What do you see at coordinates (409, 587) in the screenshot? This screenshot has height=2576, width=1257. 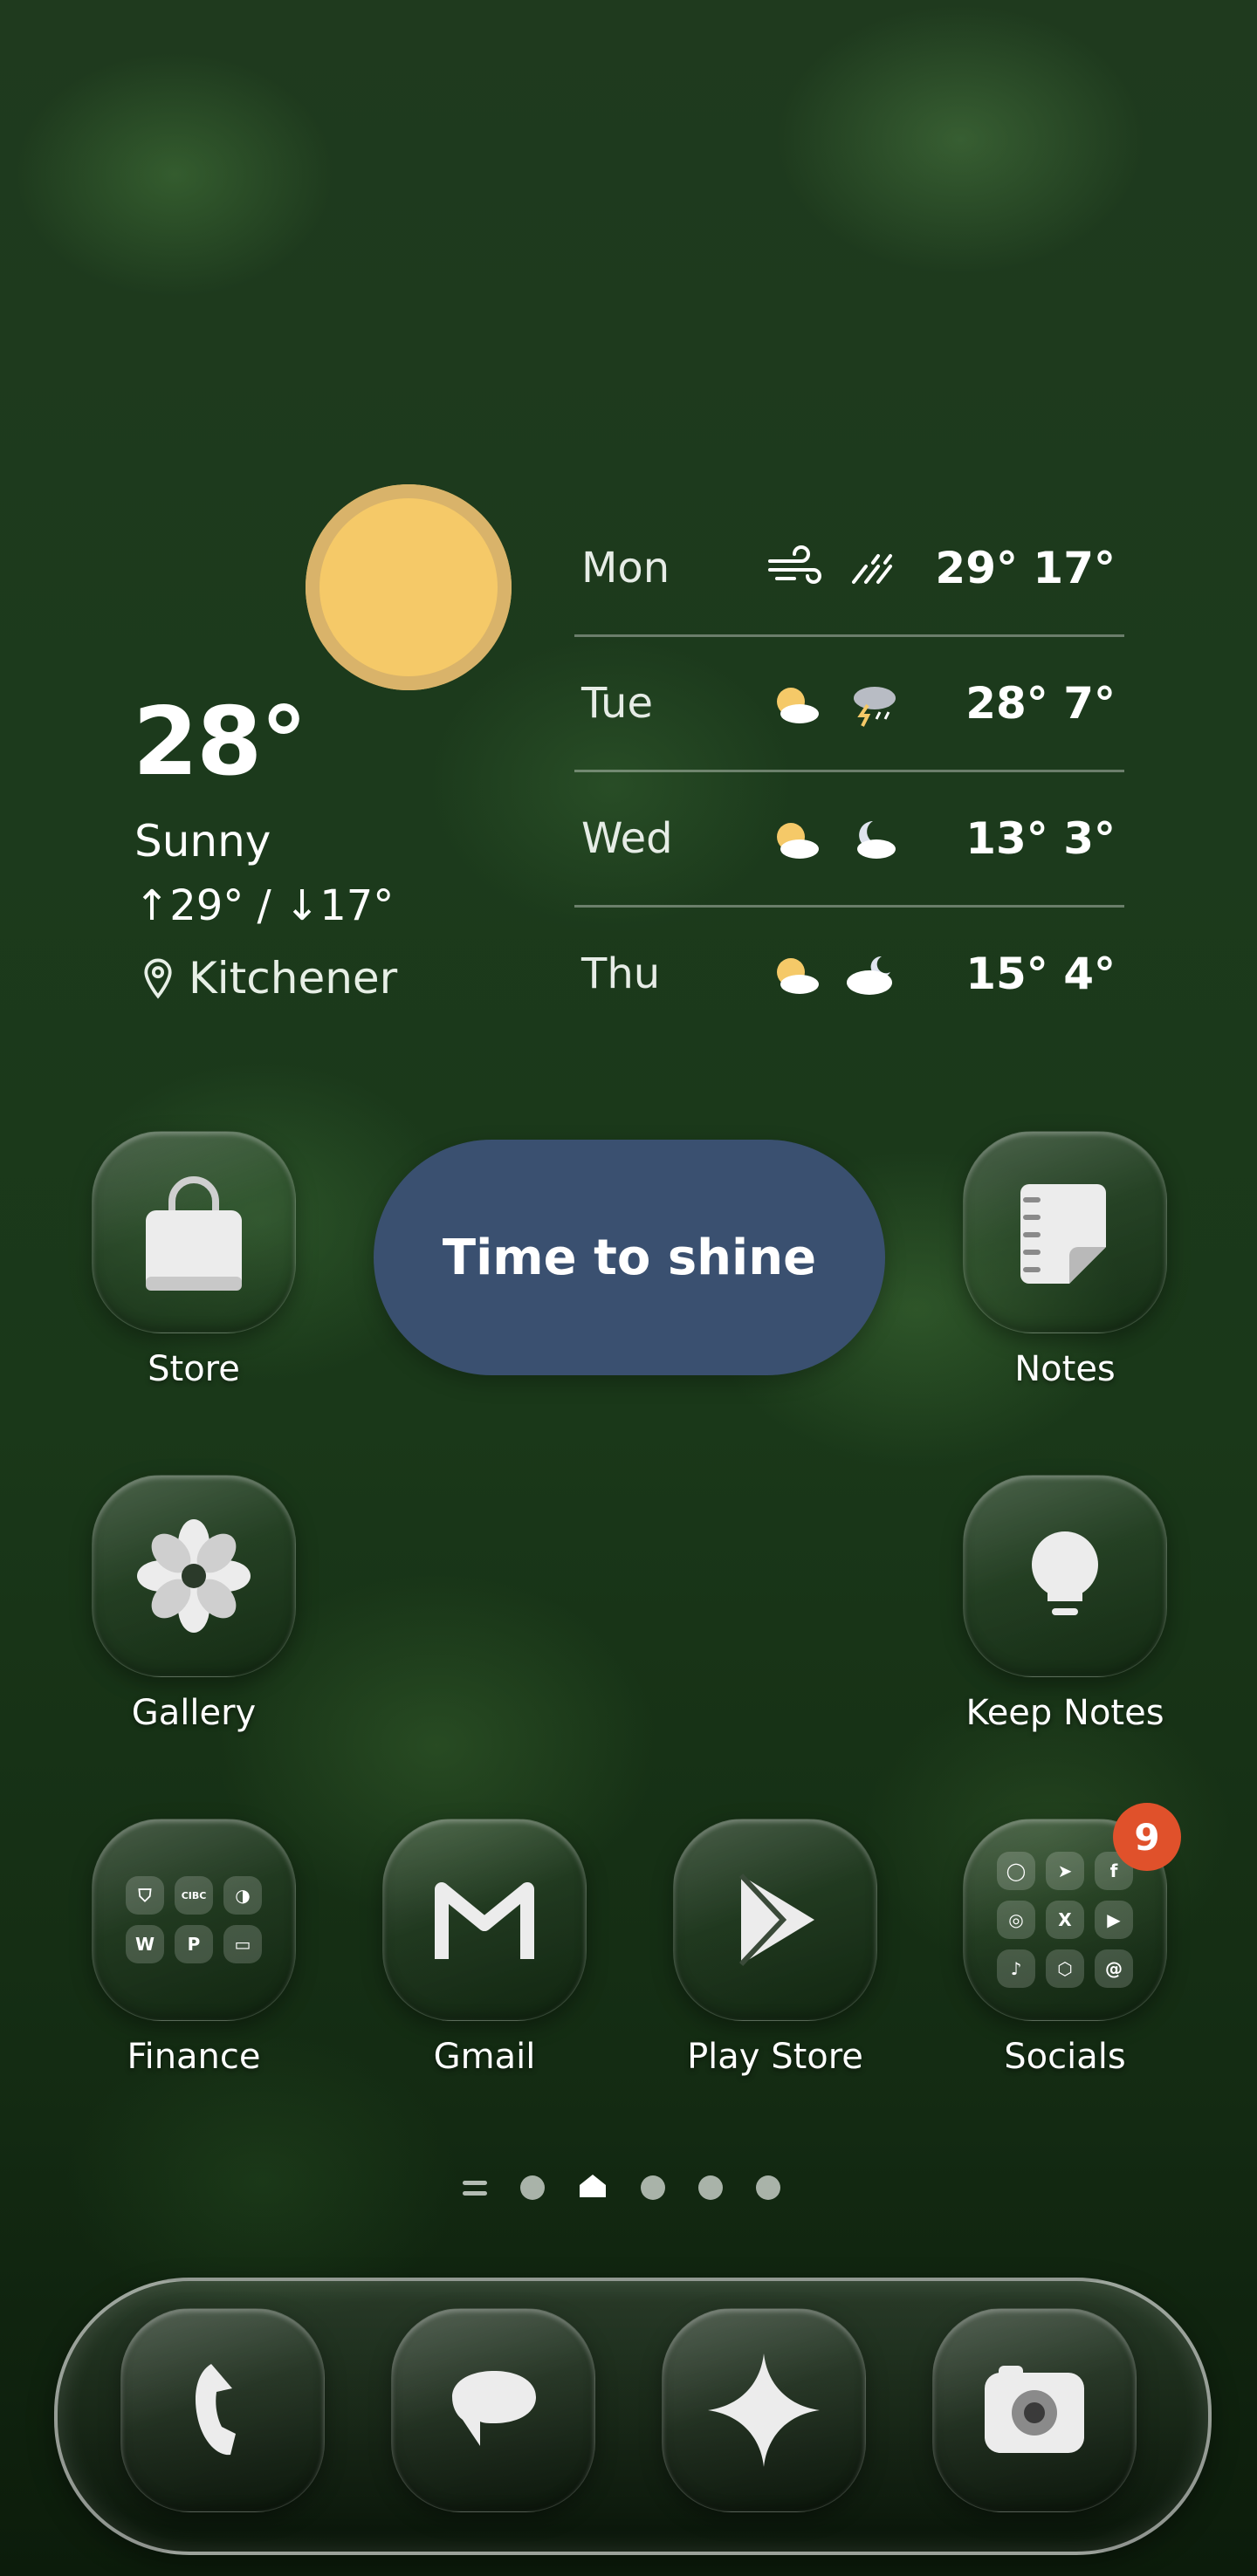 I see `sun-icon` at bounding box center [409, 587].